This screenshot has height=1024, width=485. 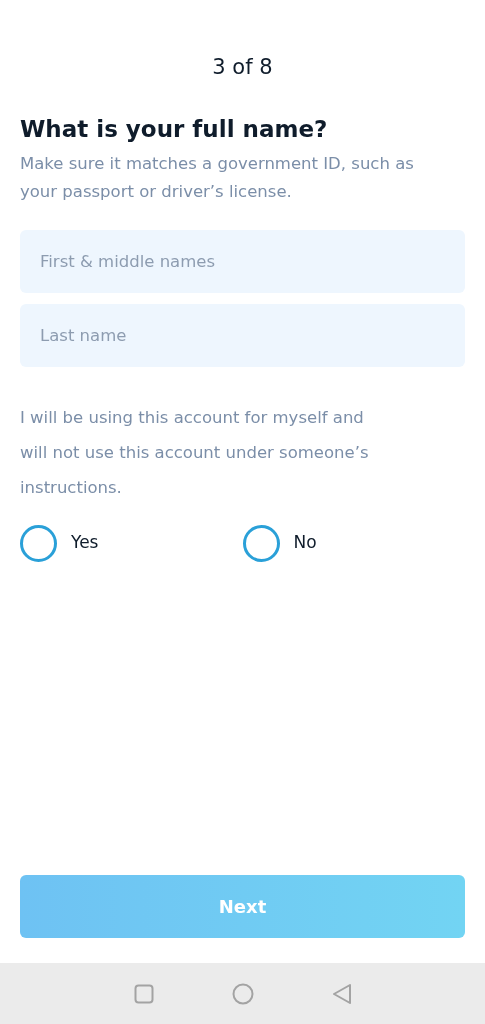 What do you see at coordinates (217, 177) in the screenshot?
I see `subtitle: Make sure it matches a government ID, such as your passport or driver’s license.` at bounding box center [217, 177].